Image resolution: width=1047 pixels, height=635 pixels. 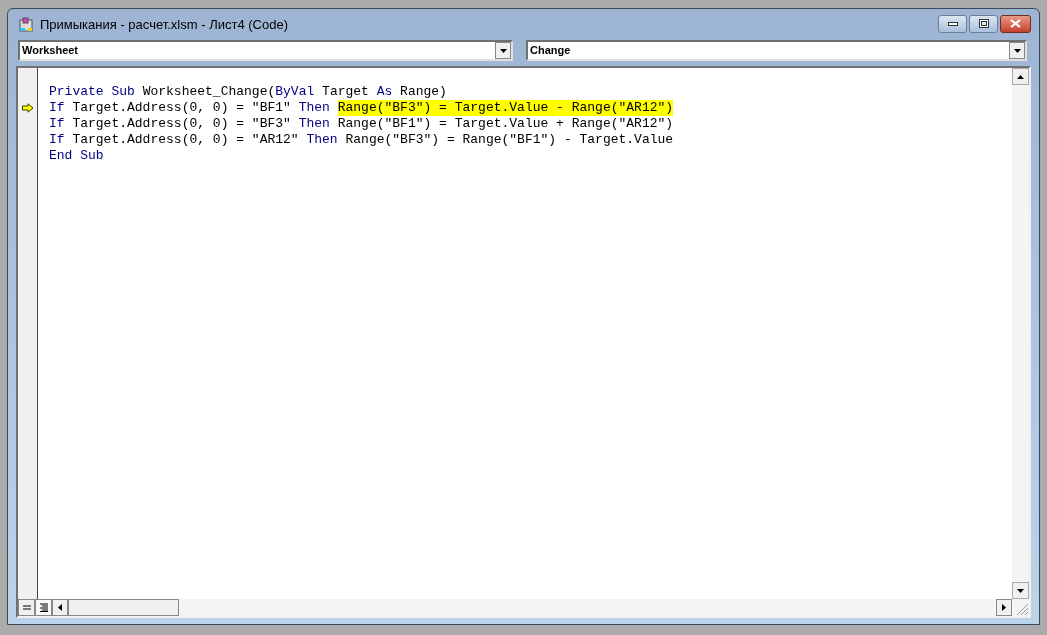 I want to click on window-title: Примыкания - расчет.xlsm - Лист4 (Code), so click(x=164, y=24).